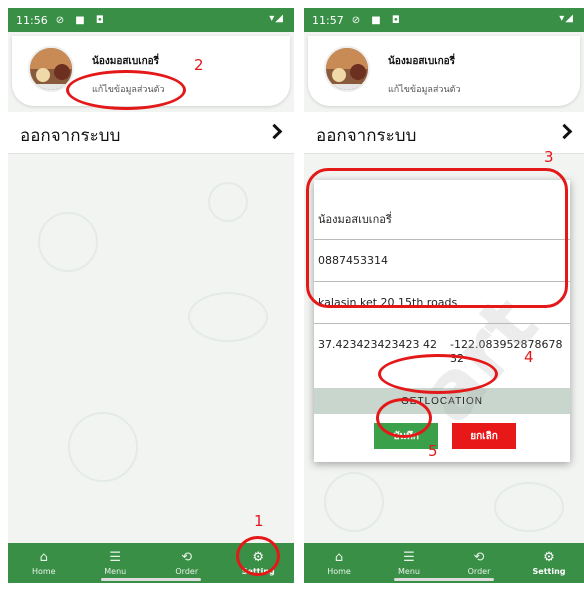 This screenshot has width=584, height=590. What do you see at coordinates (32, 20) in the screenshot?
I see `status-time: 11:56` at bounding box center [32, 20].